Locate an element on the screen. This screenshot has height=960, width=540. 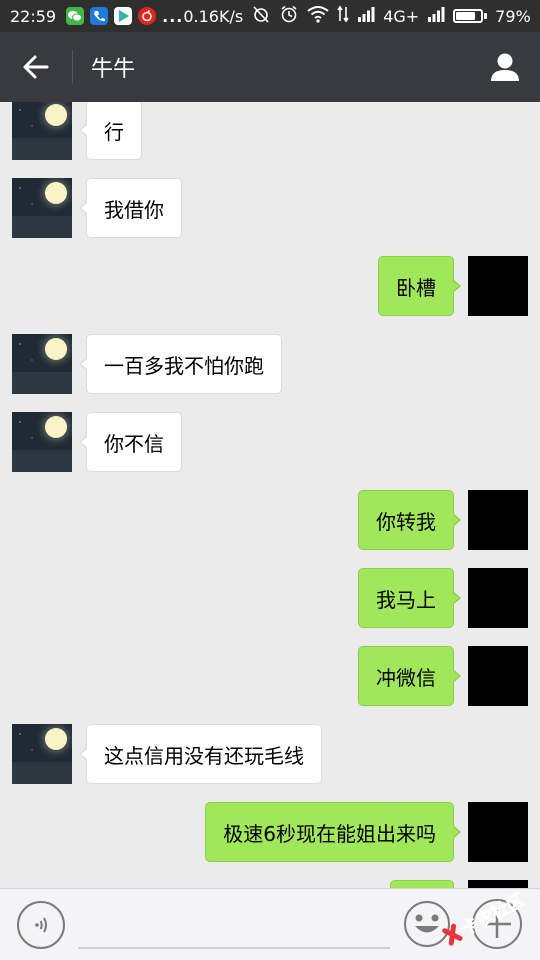
battery-tip is located at coordinates (486, 16).